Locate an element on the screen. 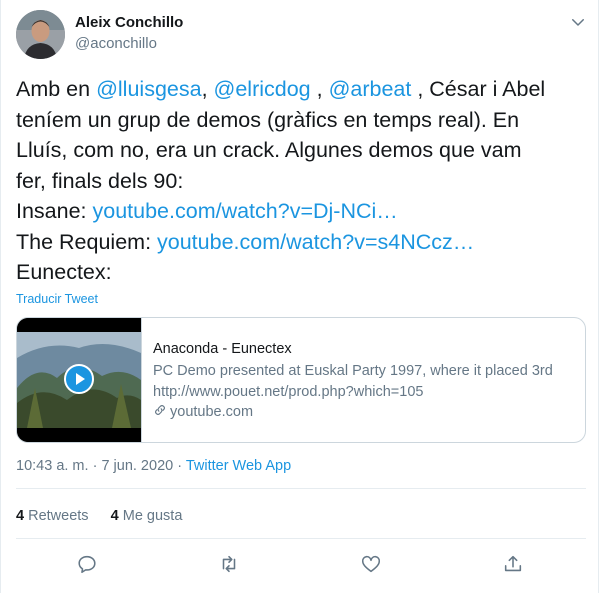 This screenshot has width=600, height=593. tweet-stats: 4 Retweets 4 Me gusta is located at coordinates (99, 516).